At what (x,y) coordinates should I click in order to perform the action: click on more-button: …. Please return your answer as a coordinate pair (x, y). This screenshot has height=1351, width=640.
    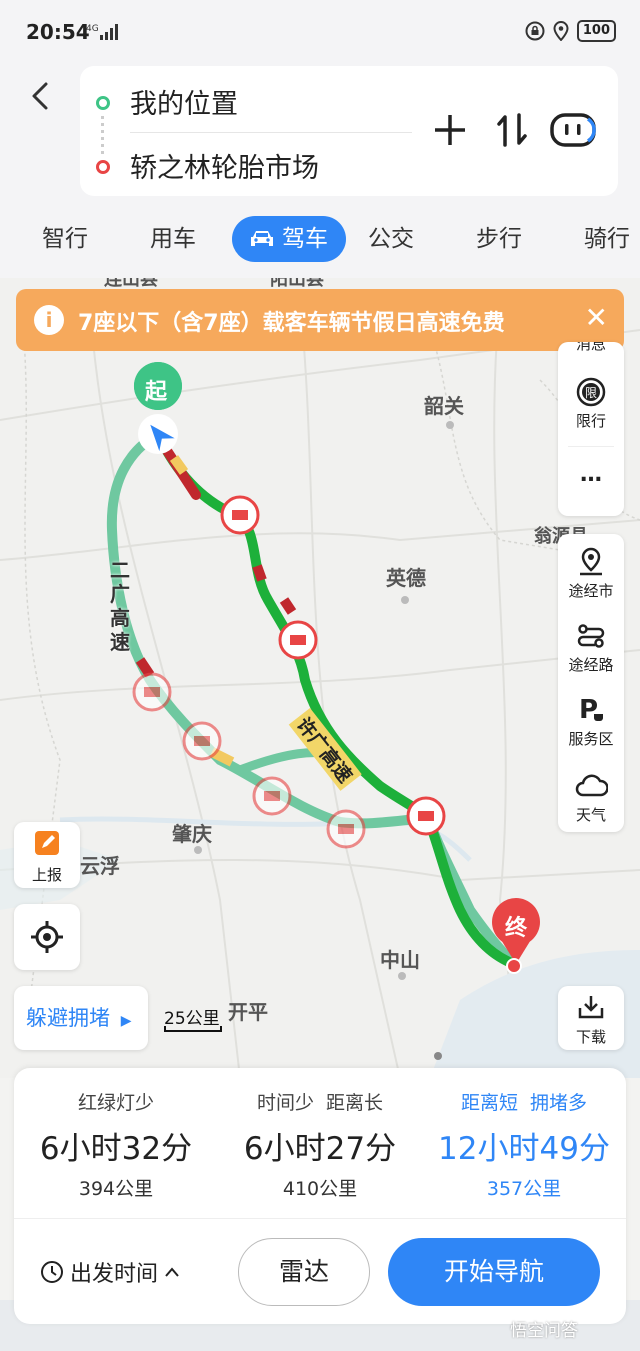
    Looking at the image, I should click on (591, 474).